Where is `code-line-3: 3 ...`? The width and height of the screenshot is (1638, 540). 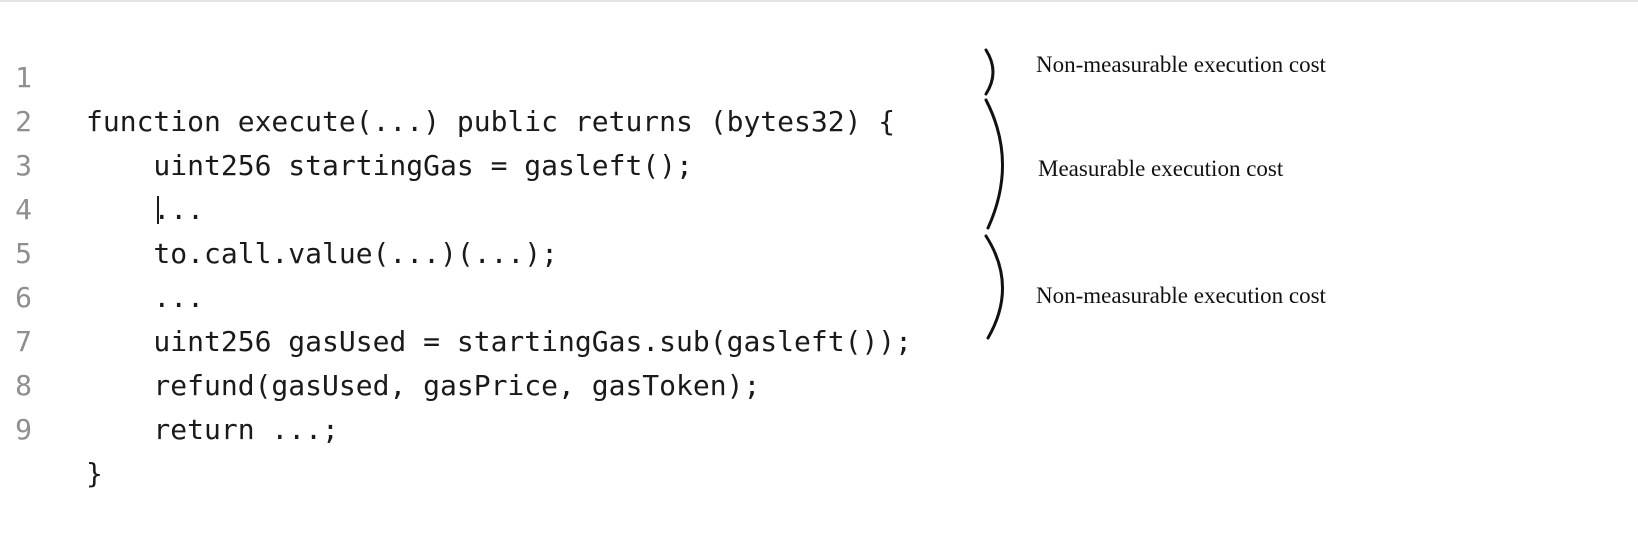
code-line-3: 3 ... is located at coordinates (500, 163).